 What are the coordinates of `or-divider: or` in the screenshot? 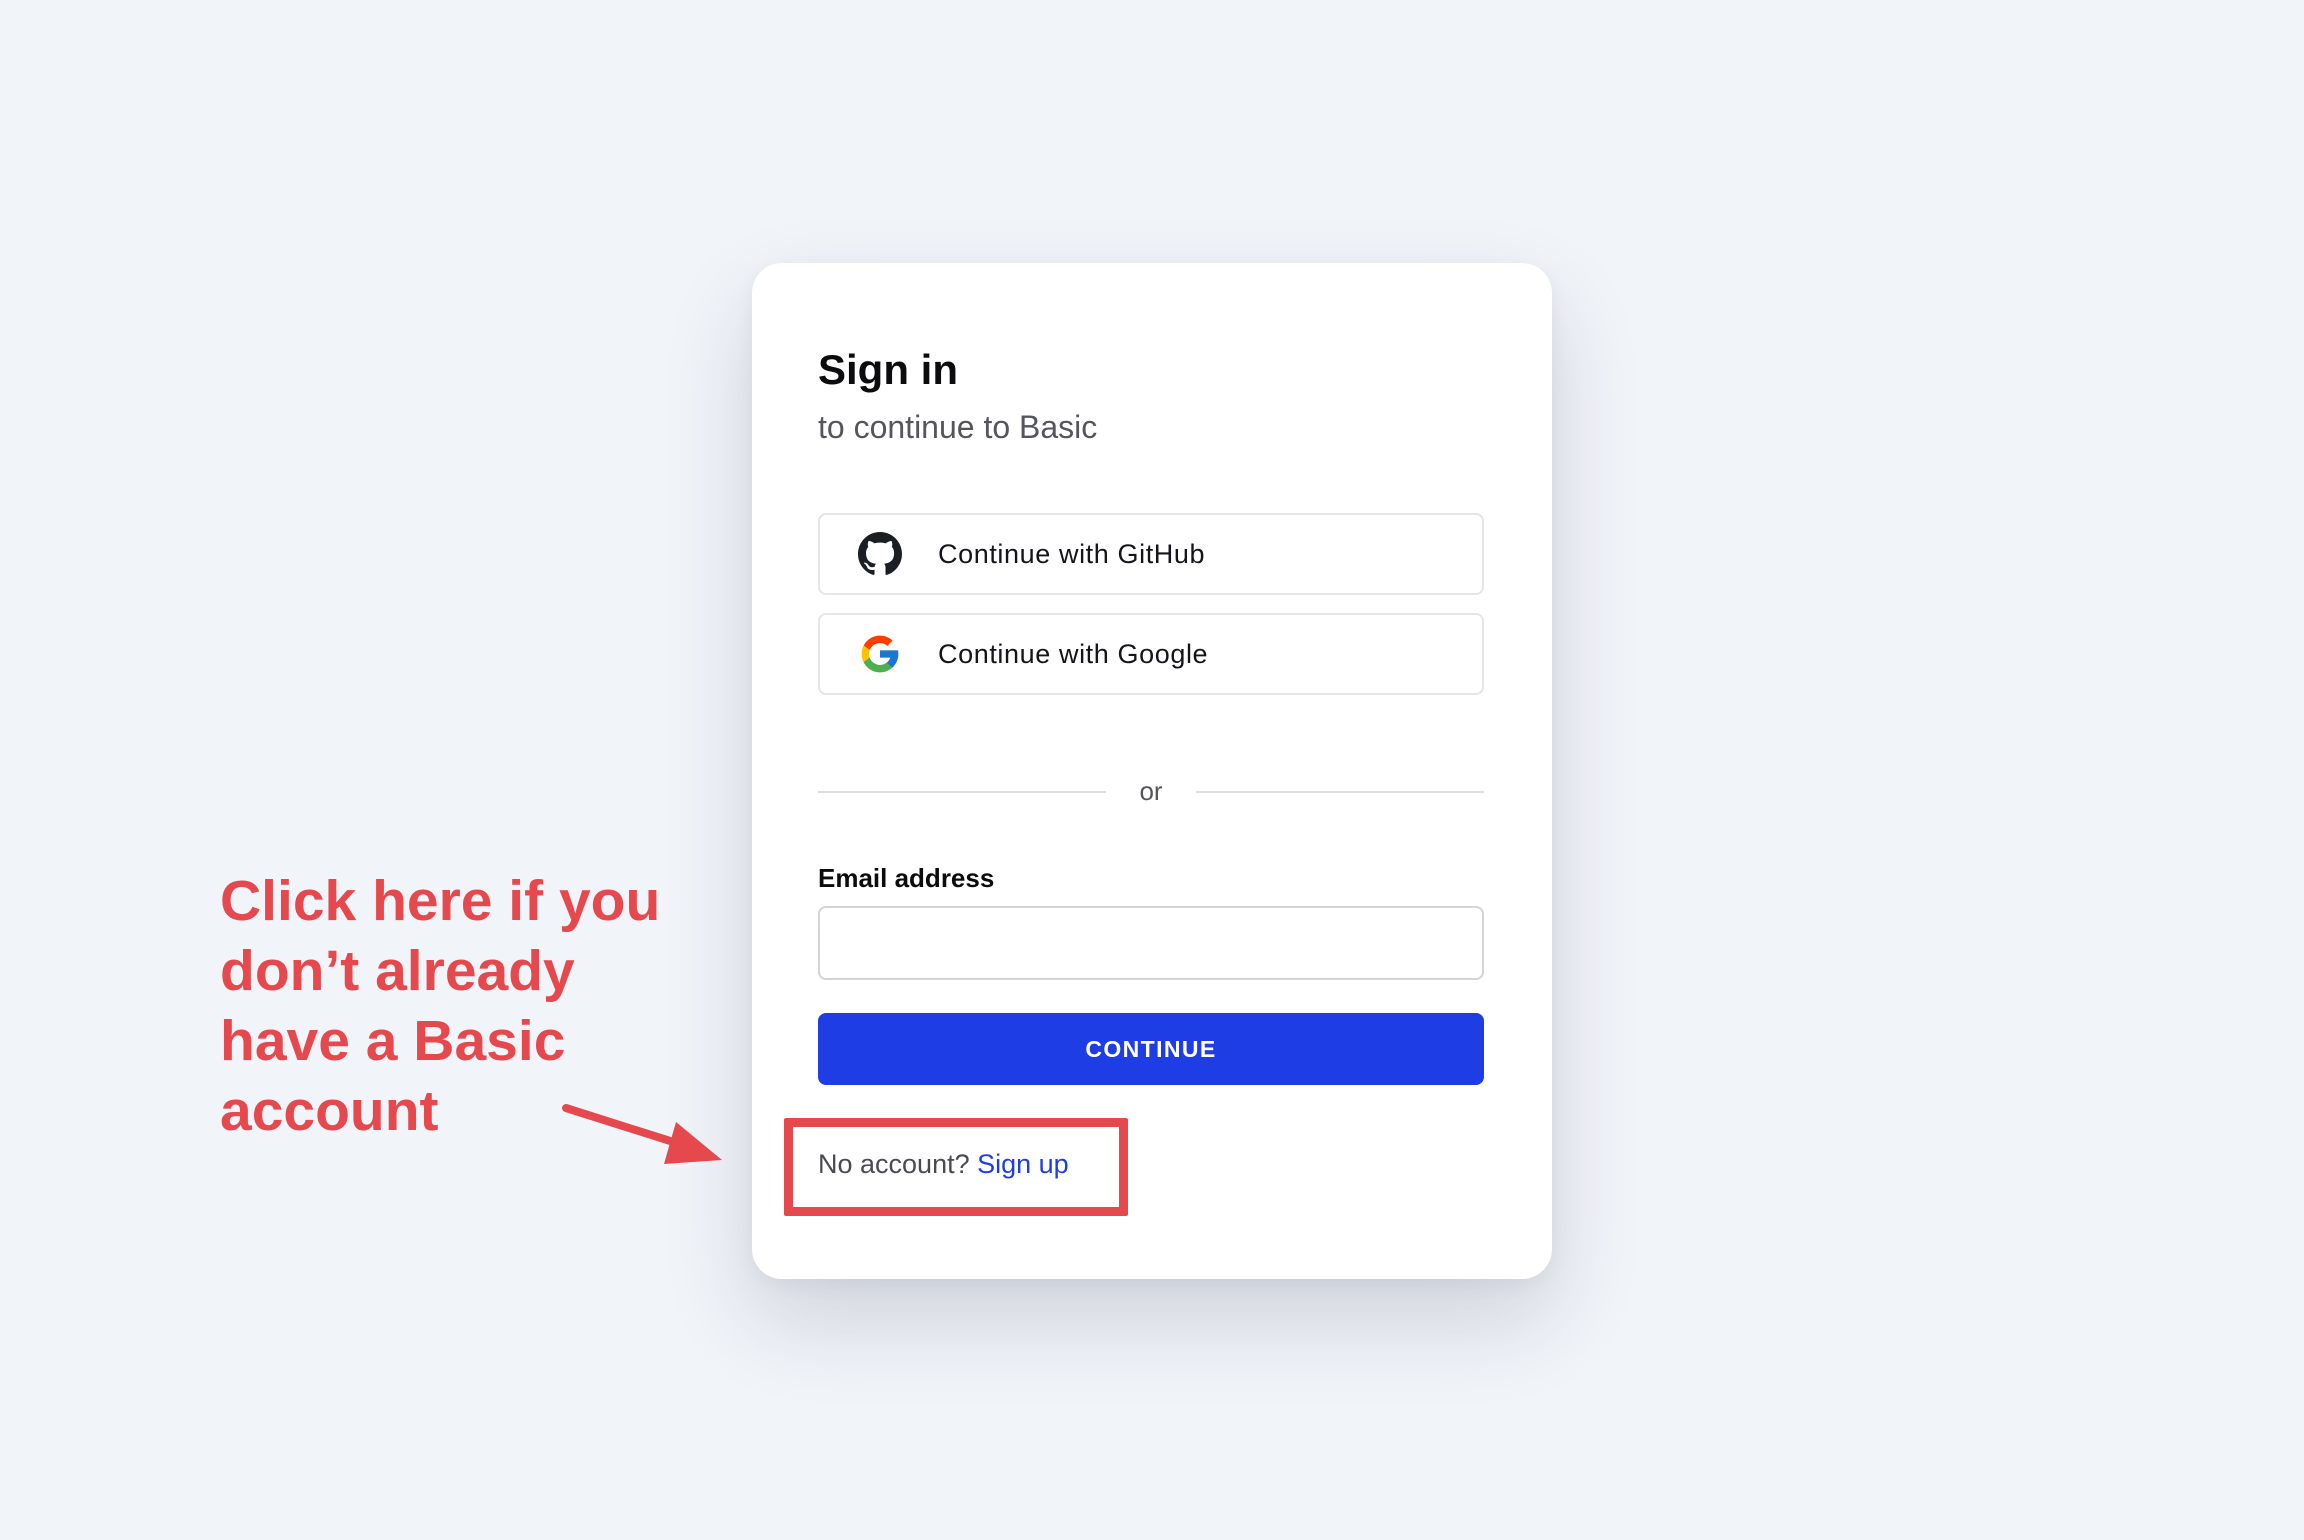 It's located at (1151, 791).